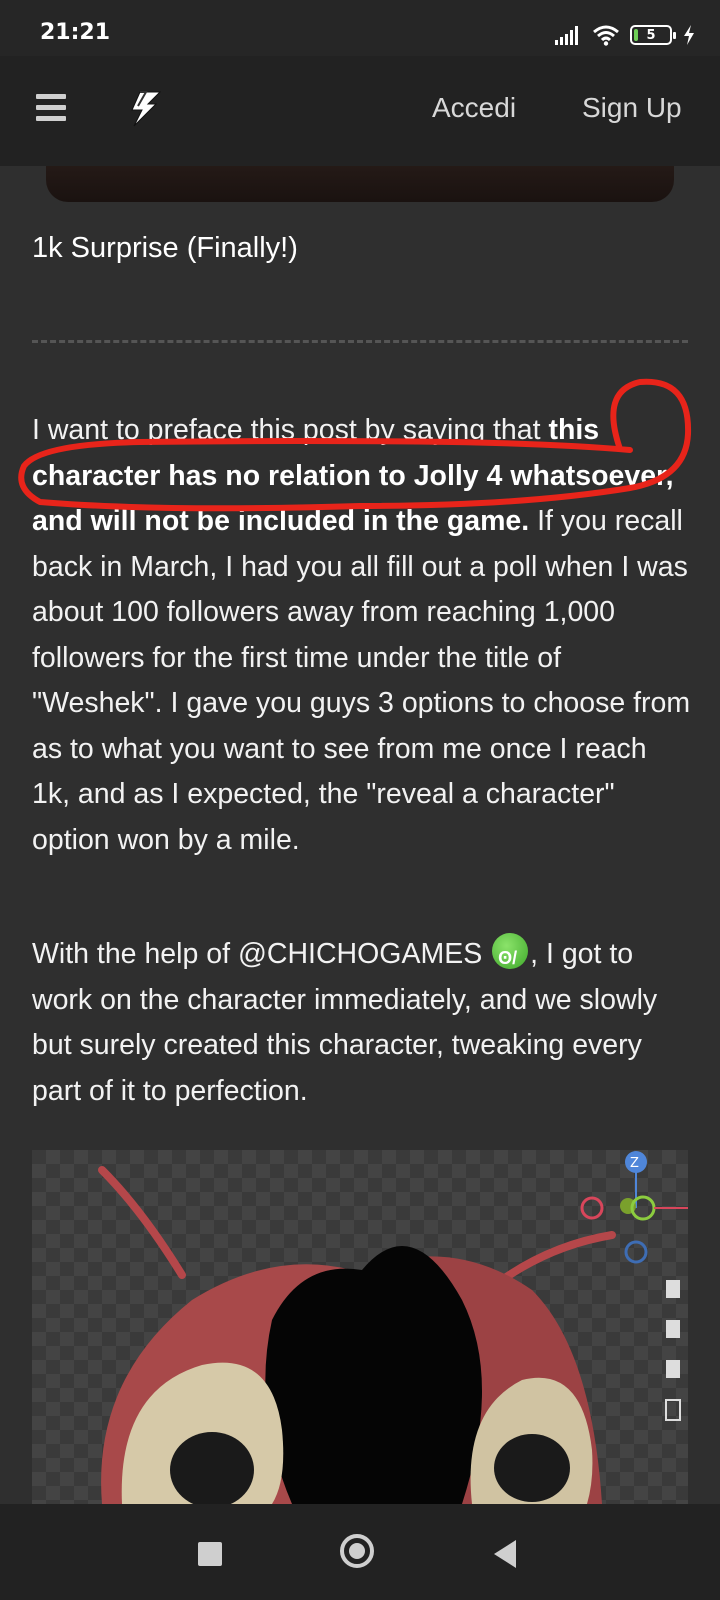  I want to click on svg-text: Z, so click(634, 1163).